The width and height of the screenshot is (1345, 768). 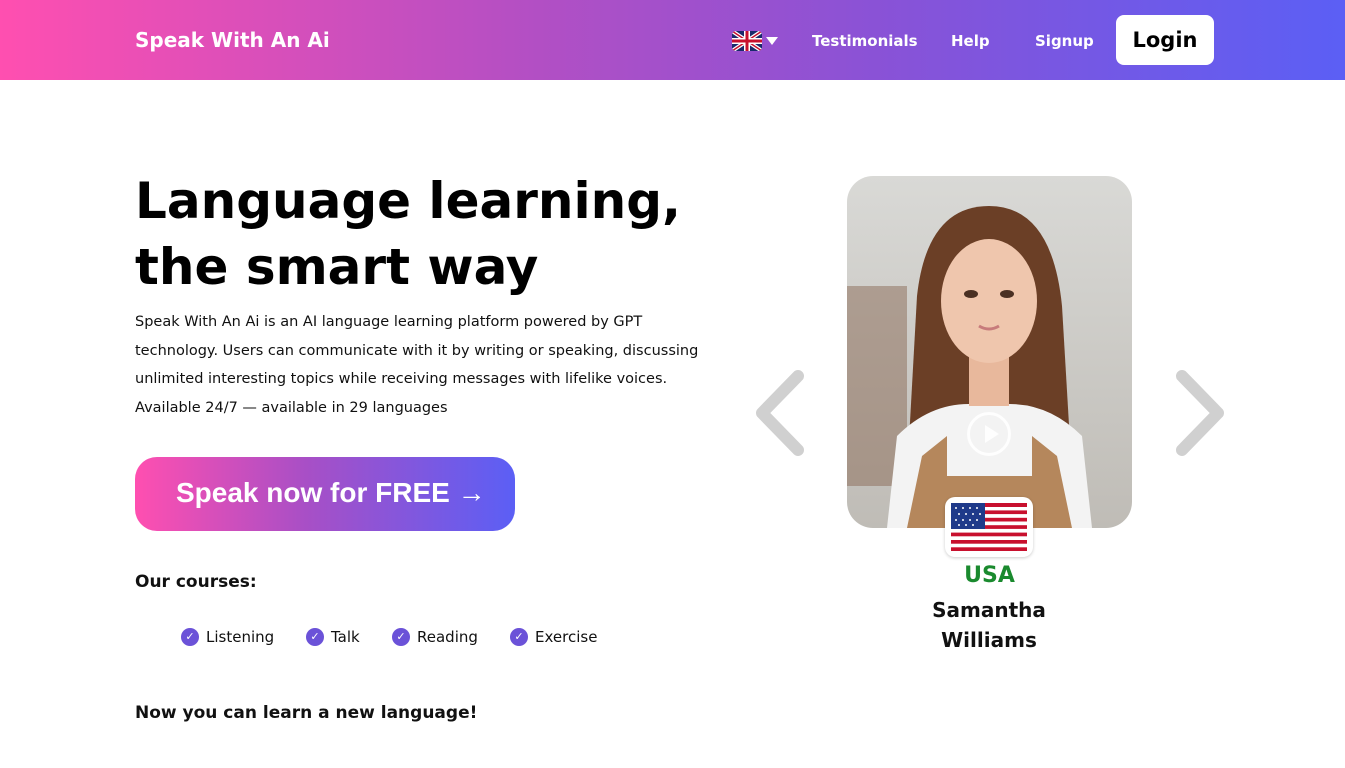 I want to click on nav-testimonials: Testimonials, so click(x=865, y=41).